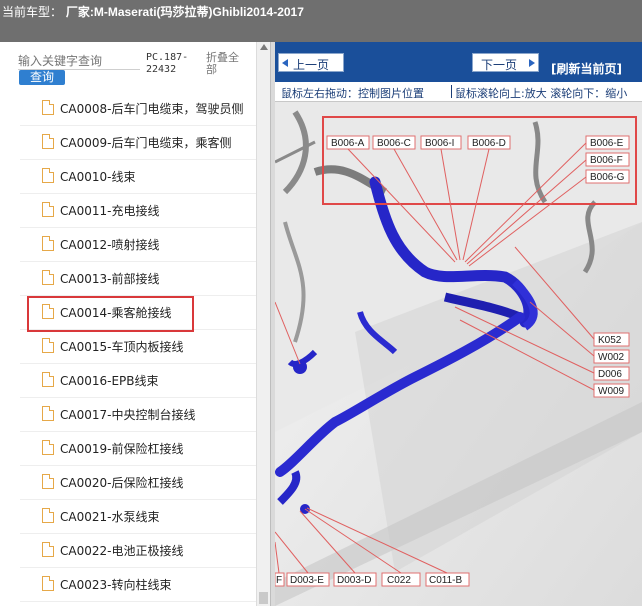  I want to click on tree-item-label: CA0020-后保险杠接线, so click(122, 483).